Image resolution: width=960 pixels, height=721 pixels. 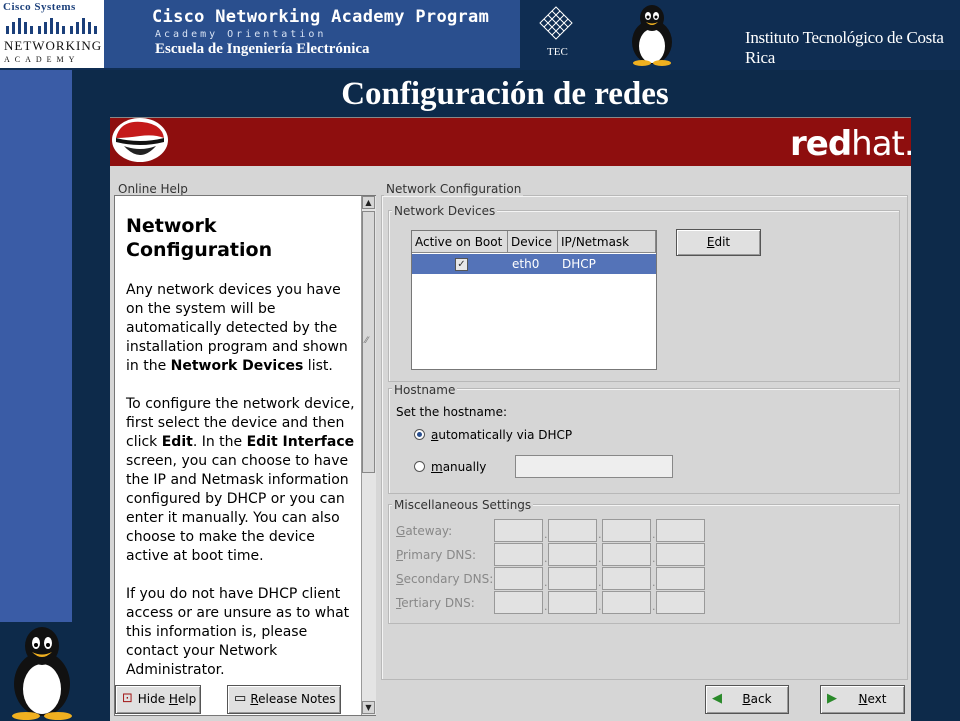 What do you see at coordinates (461, 264) in the screenshot?
I see `active-on-boot-checkbox: ✓` at bounding box center [461, 264].